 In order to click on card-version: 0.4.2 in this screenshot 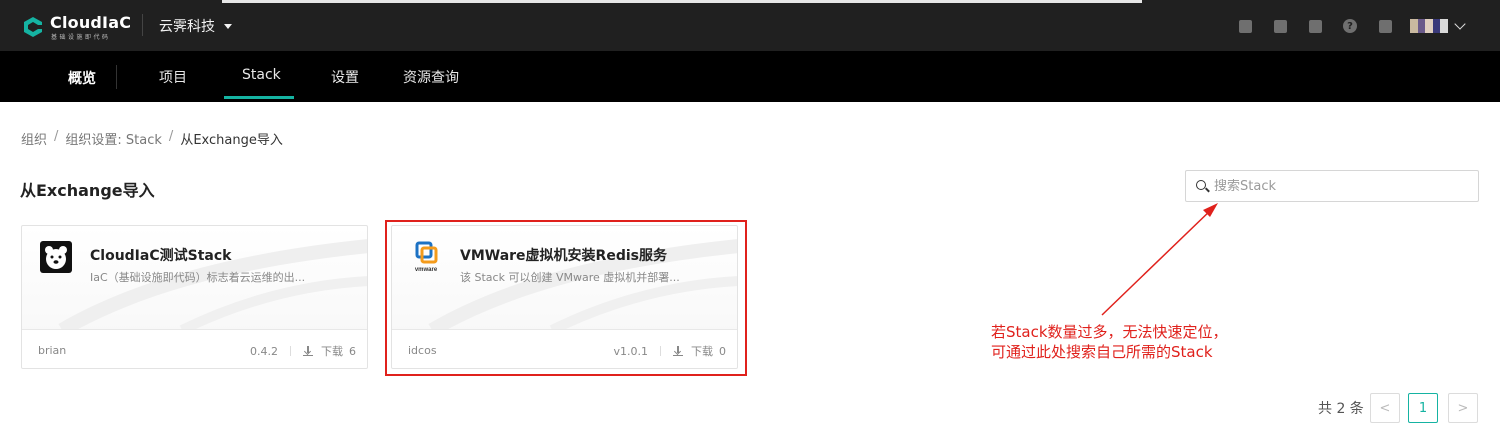, I will do `click(264, 351)`.